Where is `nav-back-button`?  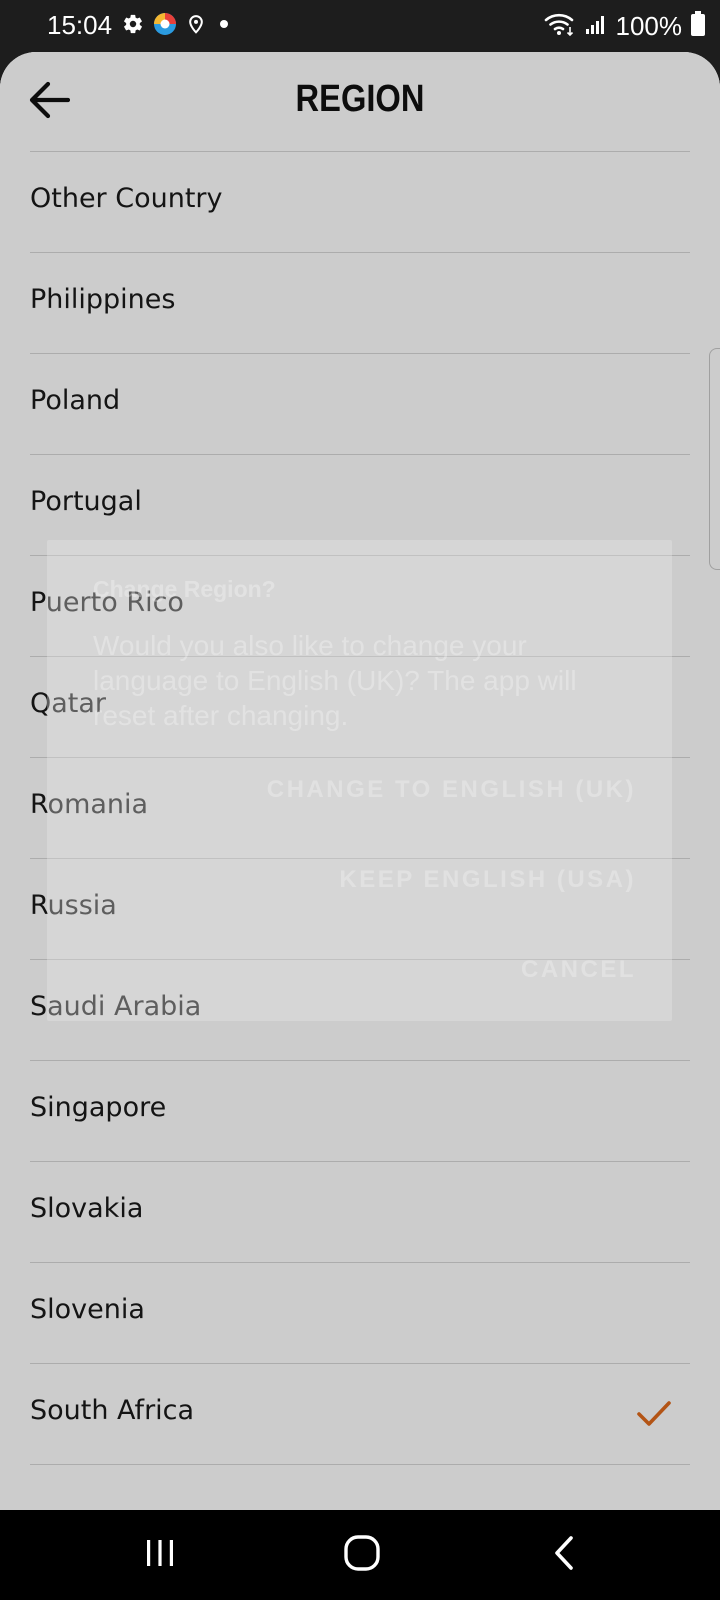
nav-back-button is located at coordinates (564, 1555).